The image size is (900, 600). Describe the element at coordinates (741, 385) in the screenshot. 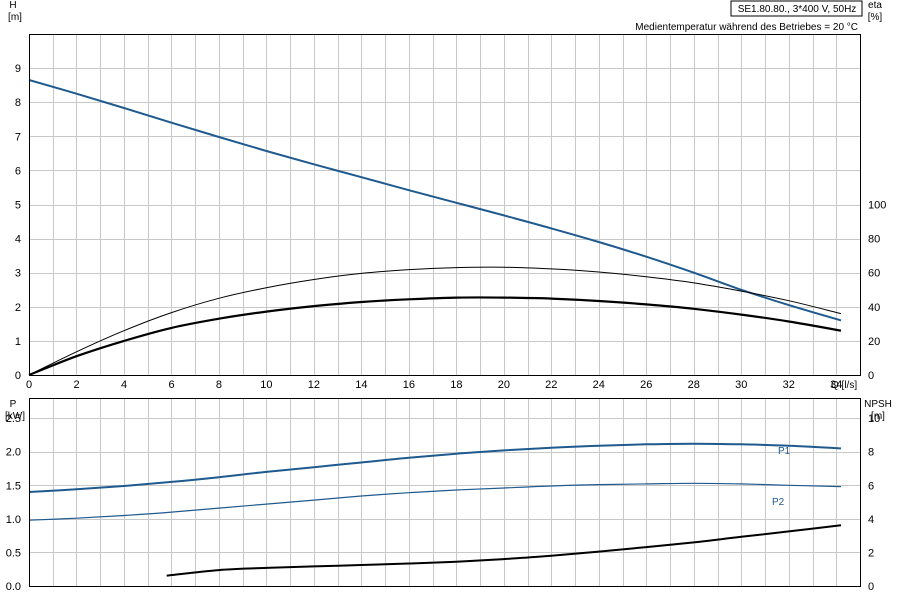

I see `flow-tick-label: 30` at that location.